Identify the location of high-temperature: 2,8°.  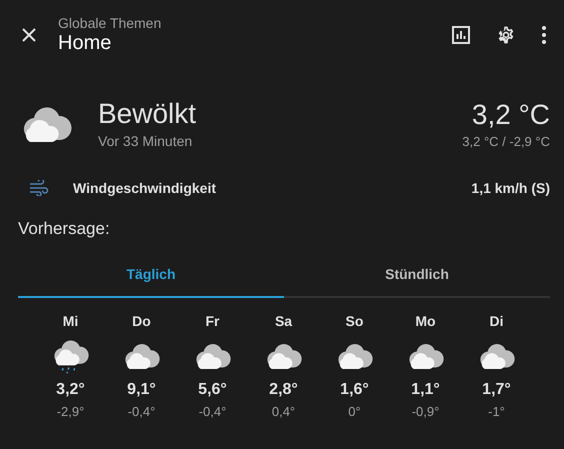
(283, 390).